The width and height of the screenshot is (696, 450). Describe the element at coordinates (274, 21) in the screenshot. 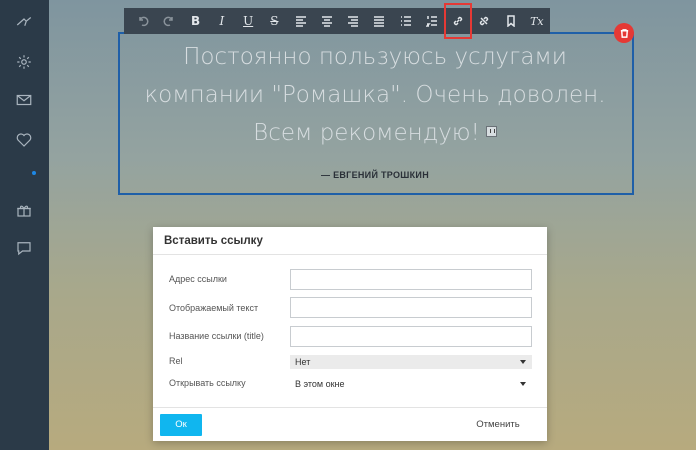

I see `strikethrough-icon: S` at that location.